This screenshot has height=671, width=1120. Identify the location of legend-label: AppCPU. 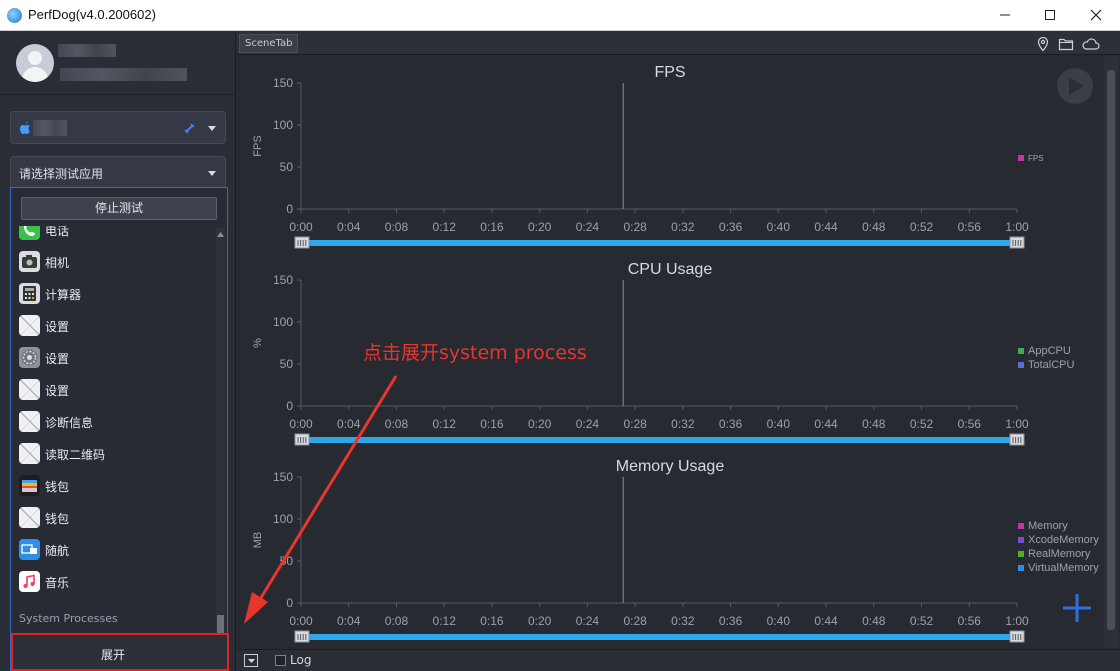
(1049, 351).